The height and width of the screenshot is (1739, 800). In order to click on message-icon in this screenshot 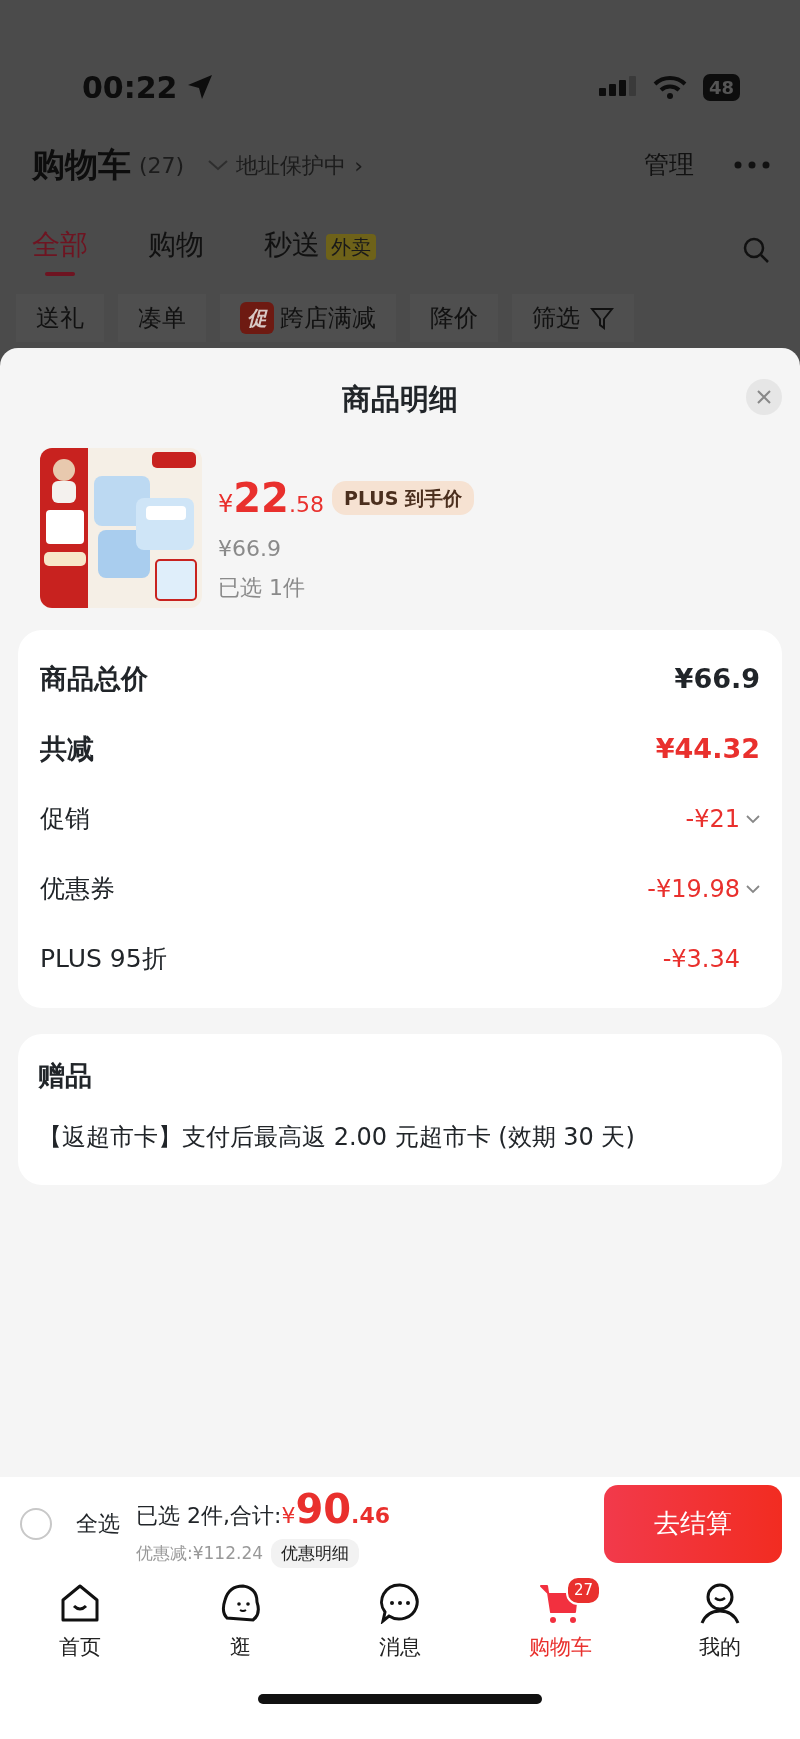, I will do `click(400, 1603)`.